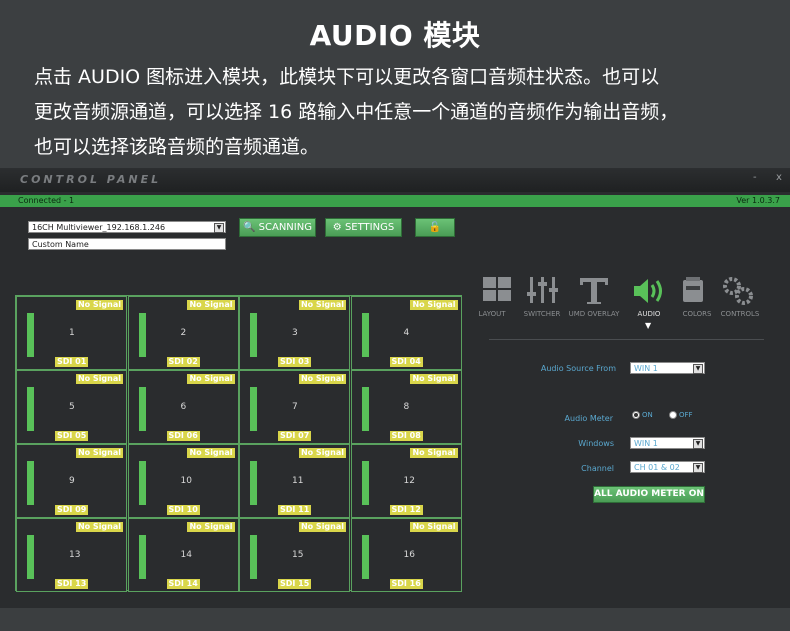 This screenshot has height=631, width=790. I want to click on controls-icon, so click(738, 291).